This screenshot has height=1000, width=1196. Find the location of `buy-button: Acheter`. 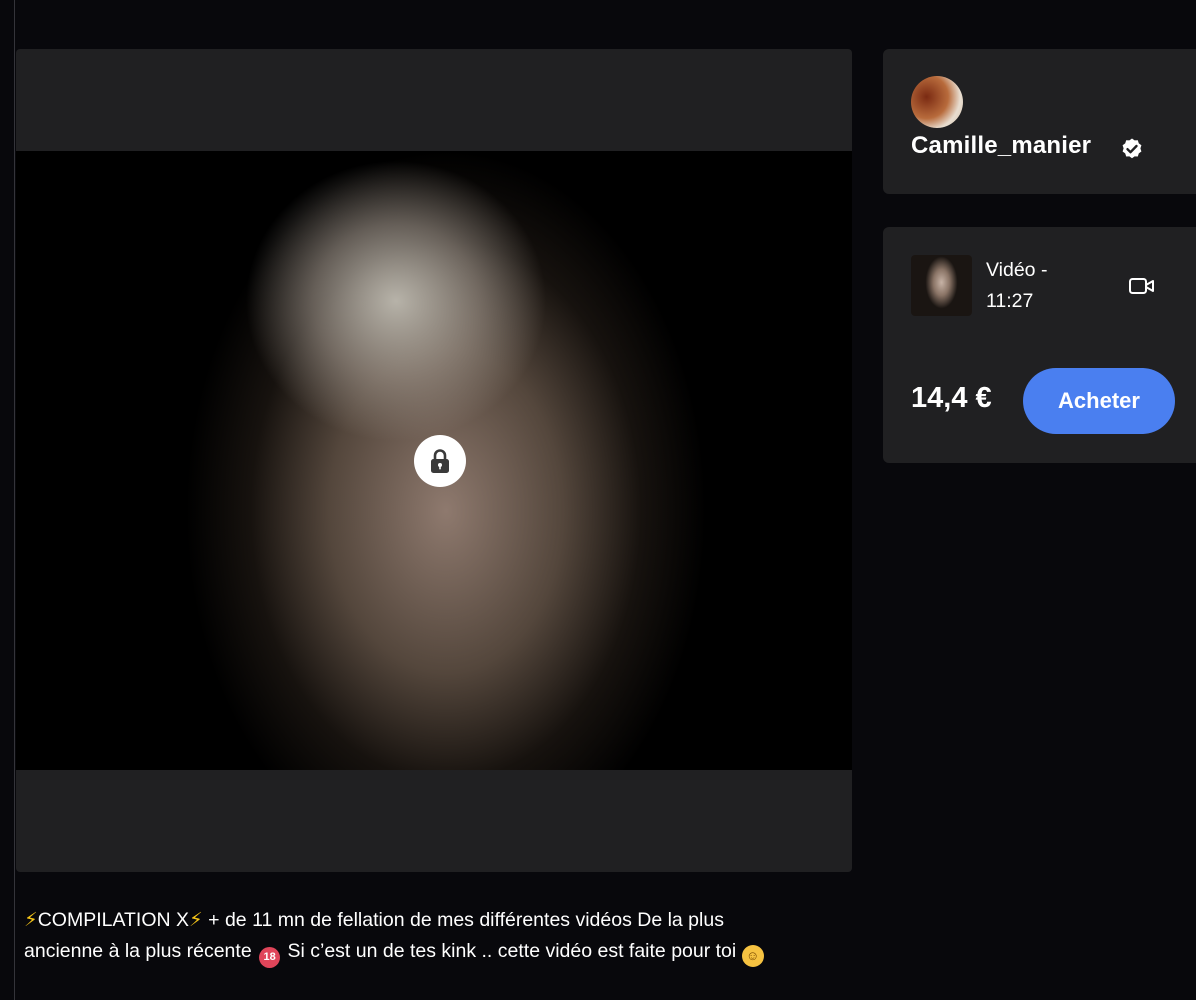

buy-button: Acheter is located at coordinates (1099, 401).